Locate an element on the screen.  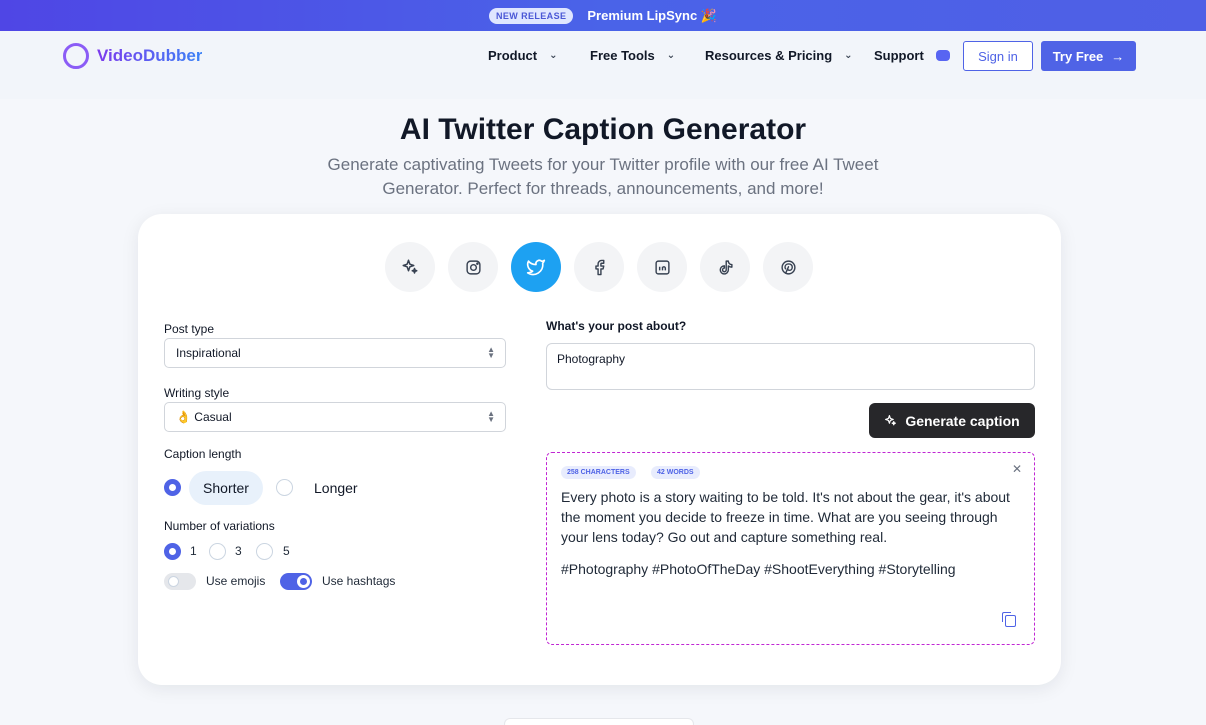
nav-resources-pricing: Resources & Pricing ⌄ is located at coordinates (779, 55).